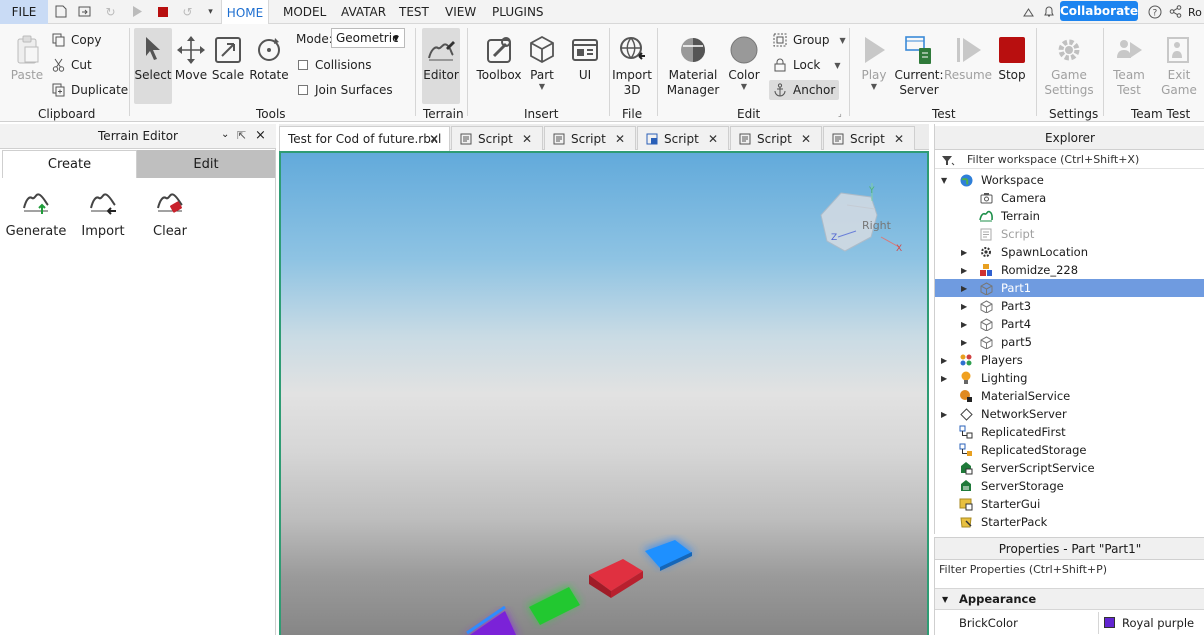 This screenshot has width=1204, height=635. What do you see at coordinates (162, 11) in the screenshot?
I see `stop-quick-icon` at bounding box center [162, 11].